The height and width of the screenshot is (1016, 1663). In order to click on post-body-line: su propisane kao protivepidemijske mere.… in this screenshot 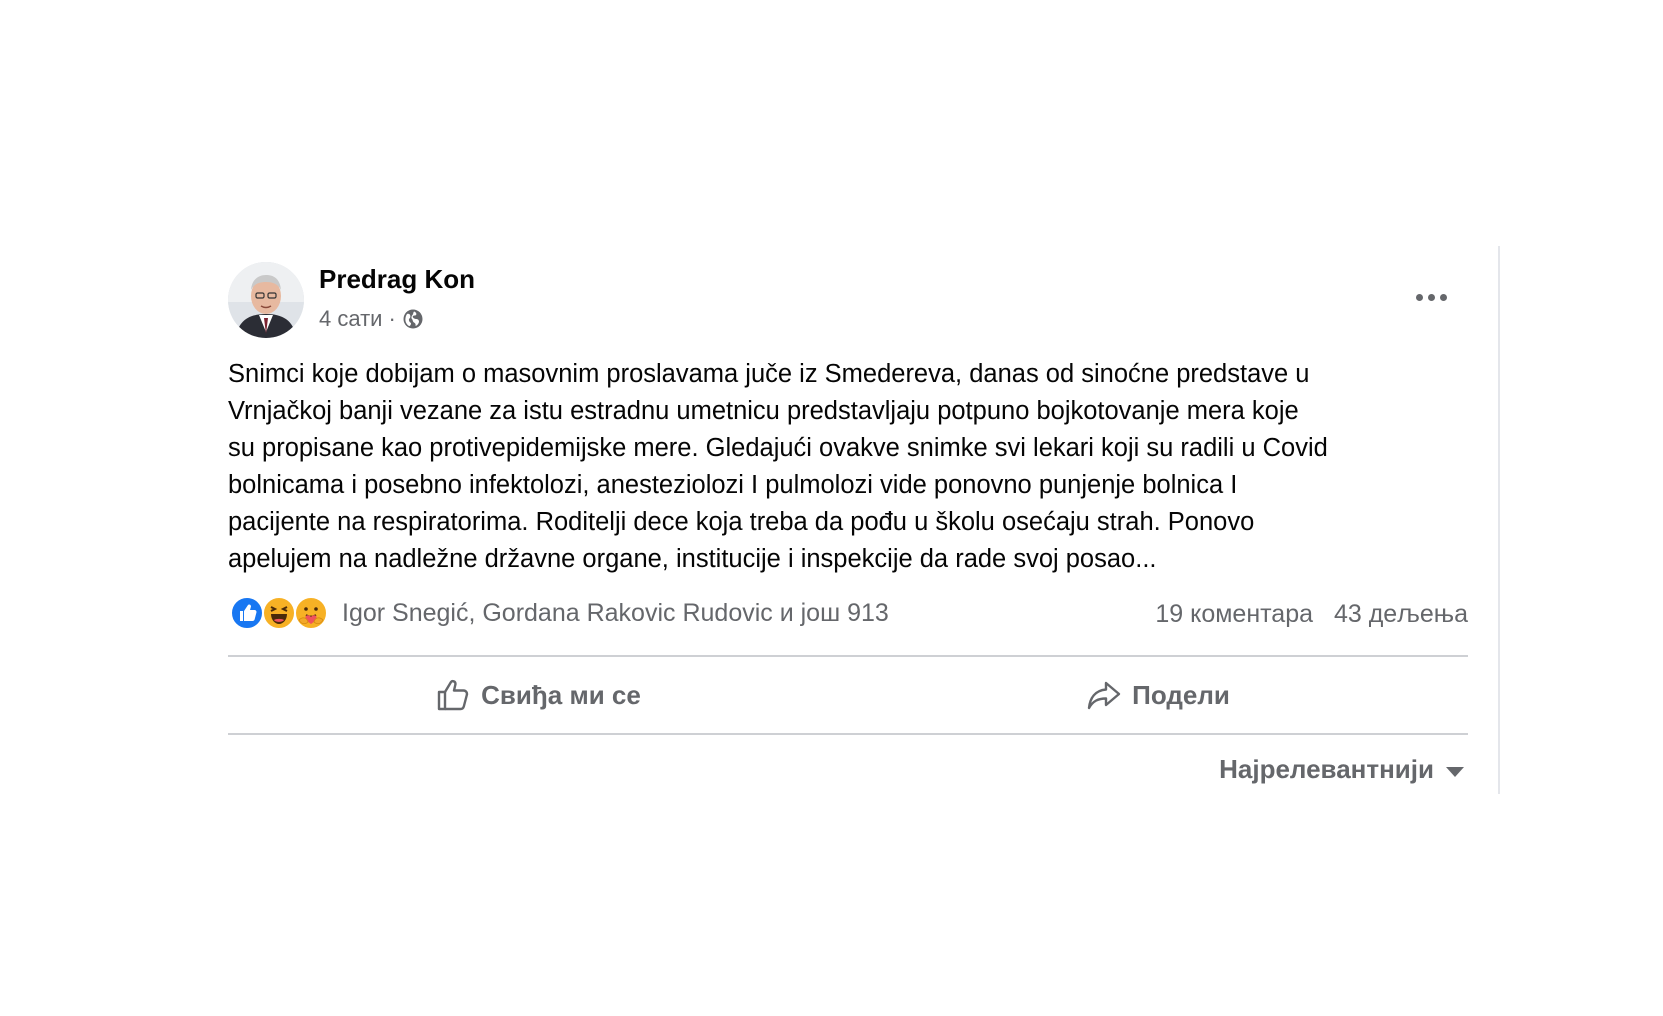, I will do `click(778, 448)`.